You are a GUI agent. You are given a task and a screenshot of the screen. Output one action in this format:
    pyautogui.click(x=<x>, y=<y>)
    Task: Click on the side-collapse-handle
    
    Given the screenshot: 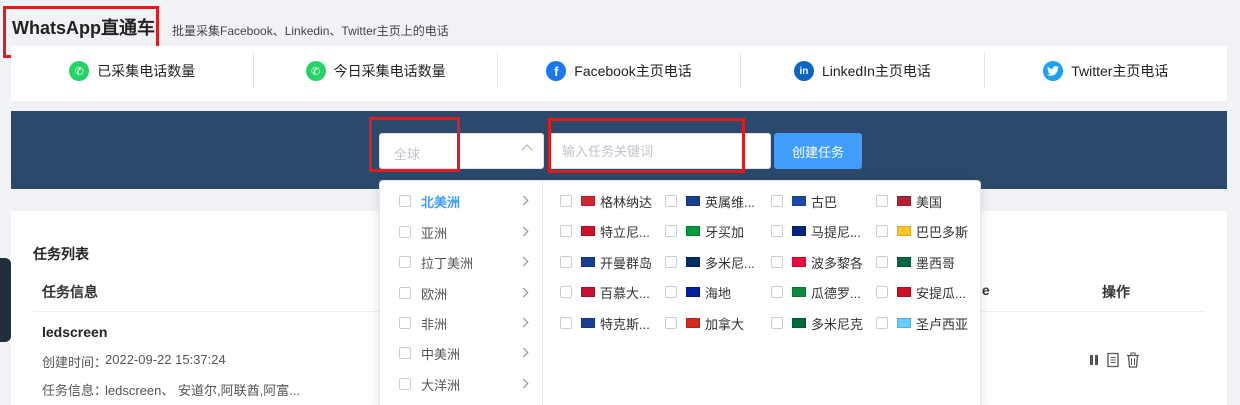 What is the action you would take?
    pyautogui.click(x=5, y=300)
    